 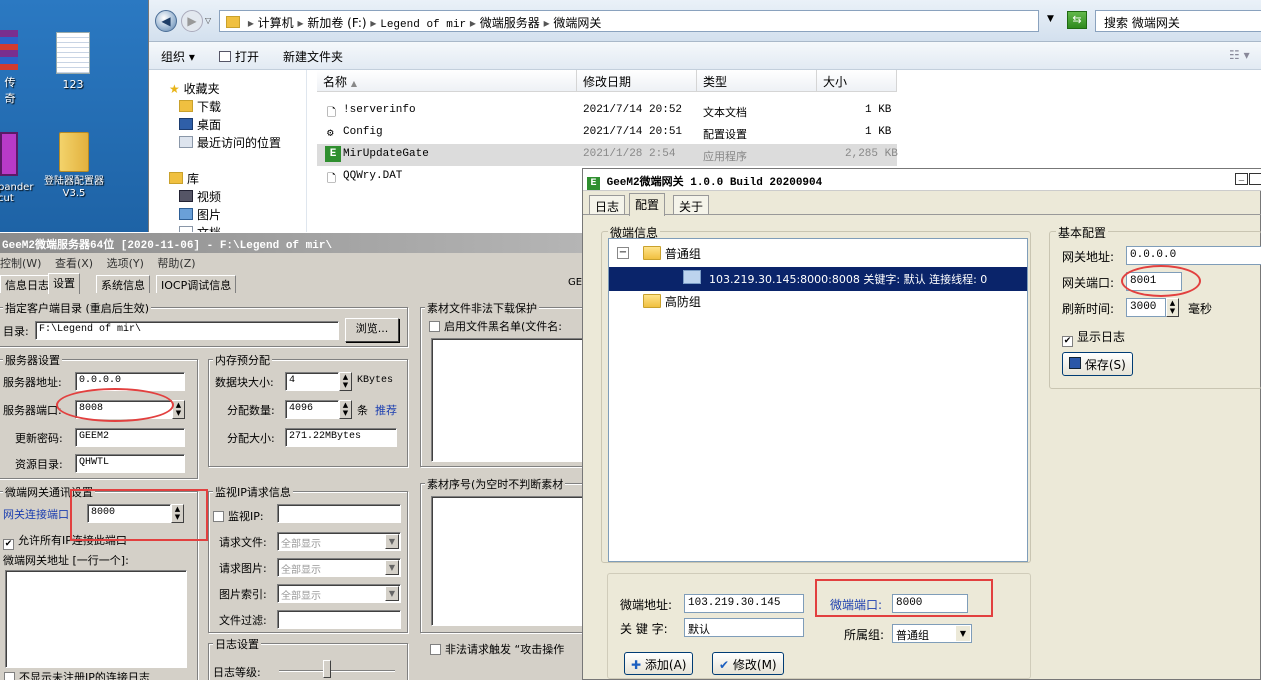 I want to click on update-password-input: GEEM2, so click(x=130, y=437).